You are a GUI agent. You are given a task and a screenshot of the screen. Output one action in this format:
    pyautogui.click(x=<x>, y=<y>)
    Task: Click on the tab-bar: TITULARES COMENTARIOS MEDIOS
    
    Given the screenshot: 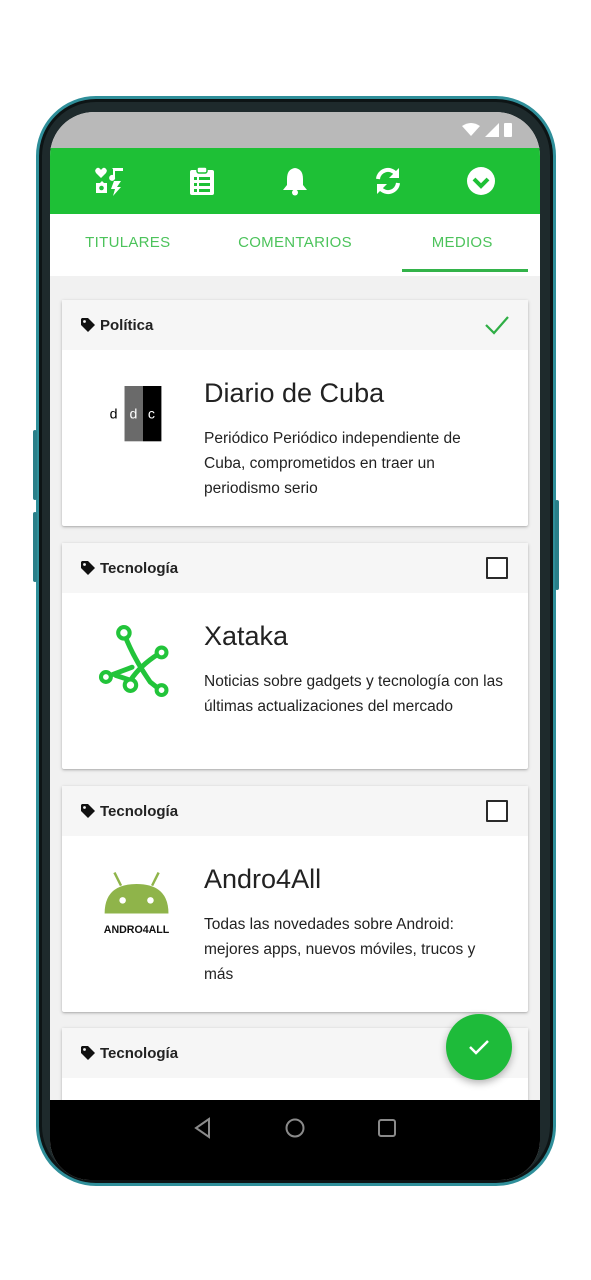 What is the action you would take?
    pyautogui.click(x=295, y=245)
    